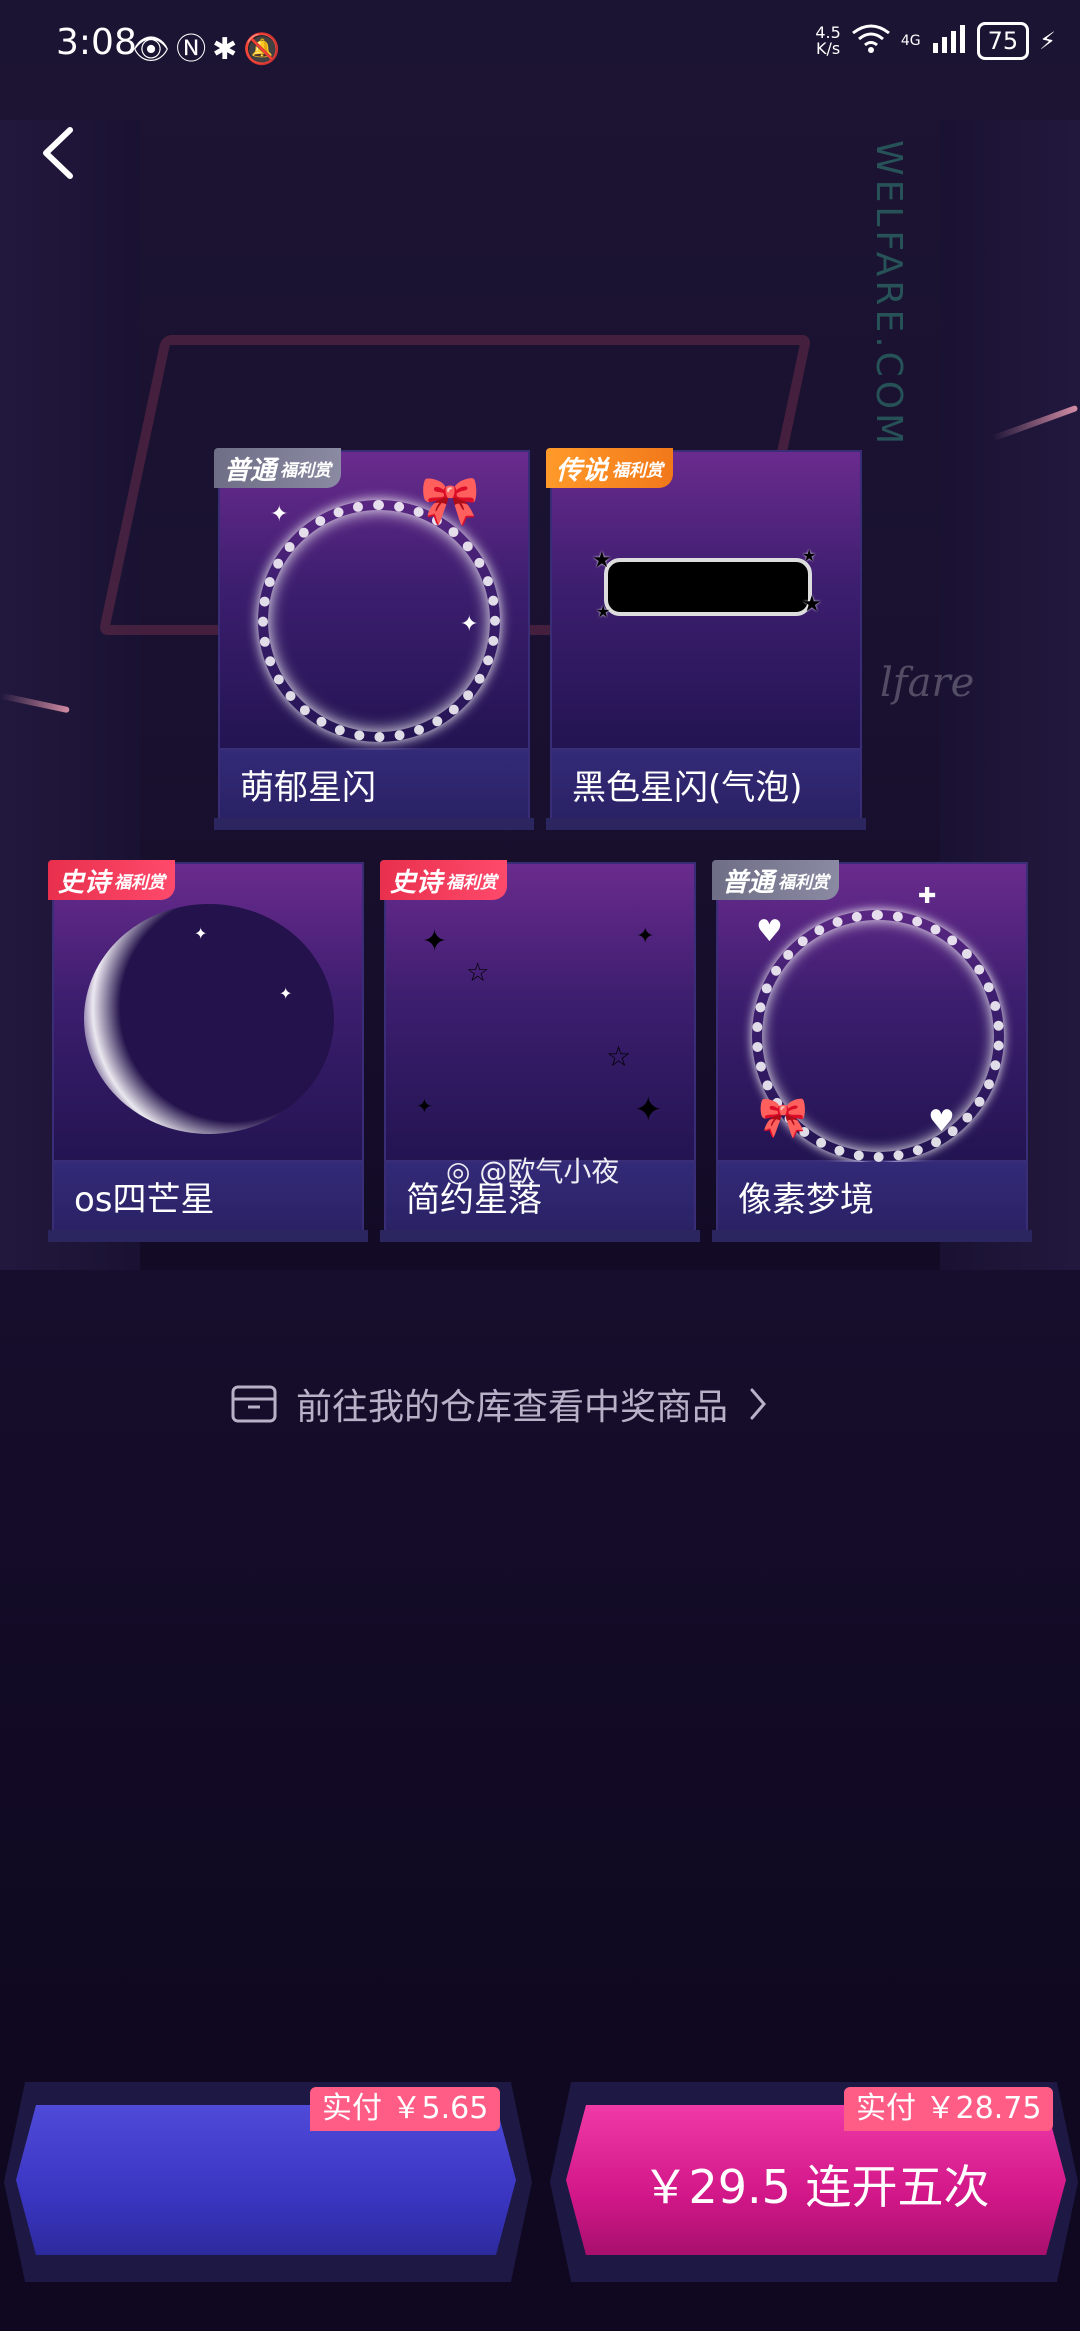 This screenshot has height=2331, width=1080. I want to click on bluetooth-icon: ✱, so click(228, 49).